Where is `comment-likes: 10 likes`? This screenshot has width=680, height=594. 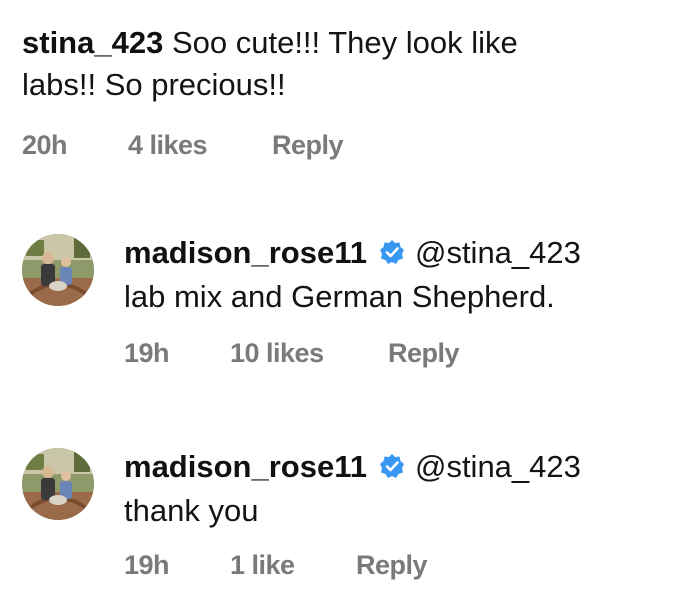
comment-likes: 10 likes is located at coordinates (277, 353).